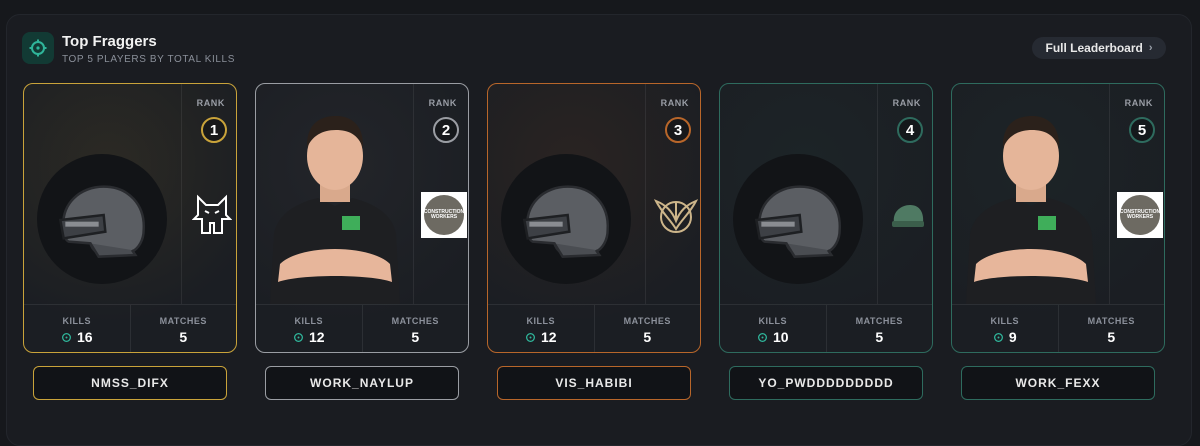 The width and height of the screenshot is (1200, 446). I want to click on player-card-4: RANK 4 KILLS 10 MATCHES 5, so click(826, 218).